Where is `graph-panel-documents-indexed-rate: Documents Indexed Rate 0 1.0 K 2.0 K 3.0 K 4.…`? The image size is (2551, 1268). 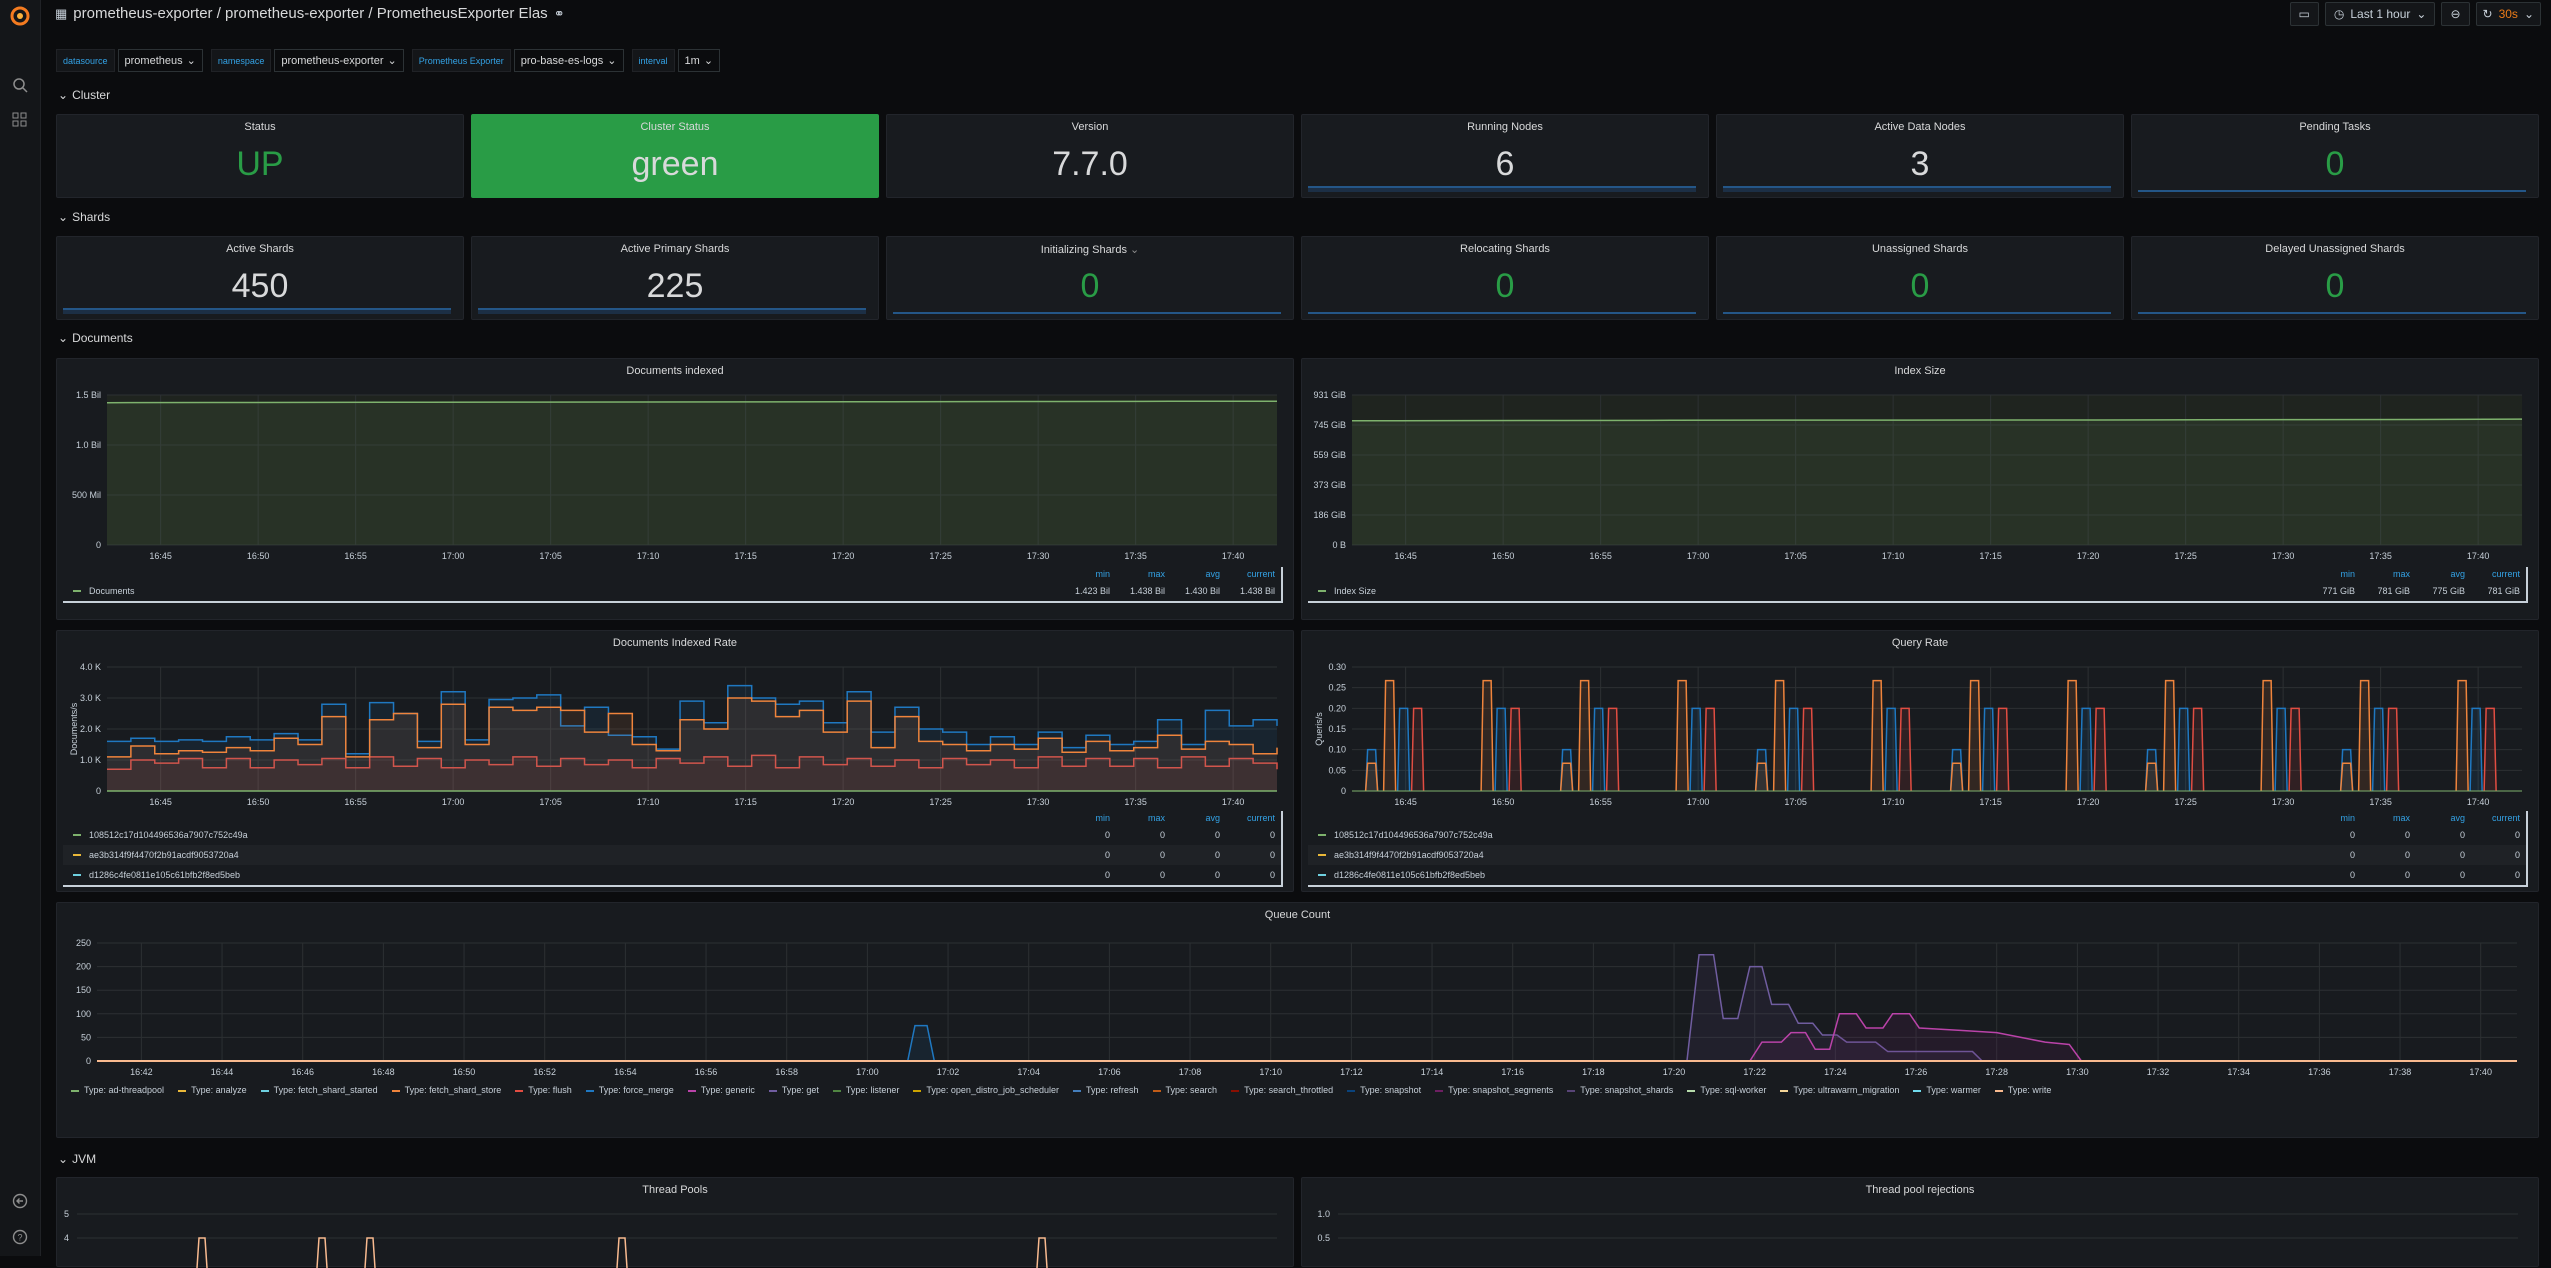 graph-panel-documents-indexed-rate: Documents Indexed Rate 0 1.0 K 2.0 K 3.0 K 4.… is located at coordinates (675, 761).